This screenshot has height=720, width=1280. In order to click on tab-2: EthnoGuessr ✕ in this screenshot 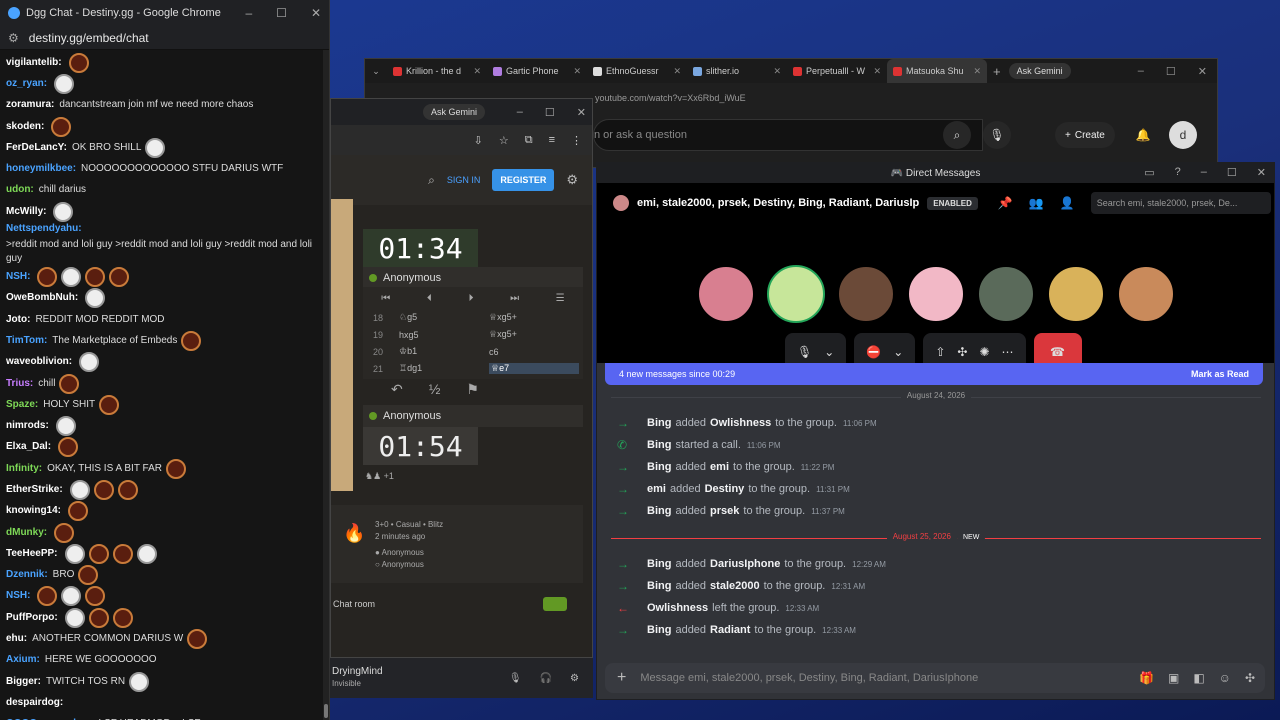, I will do `click(637, 71)`.